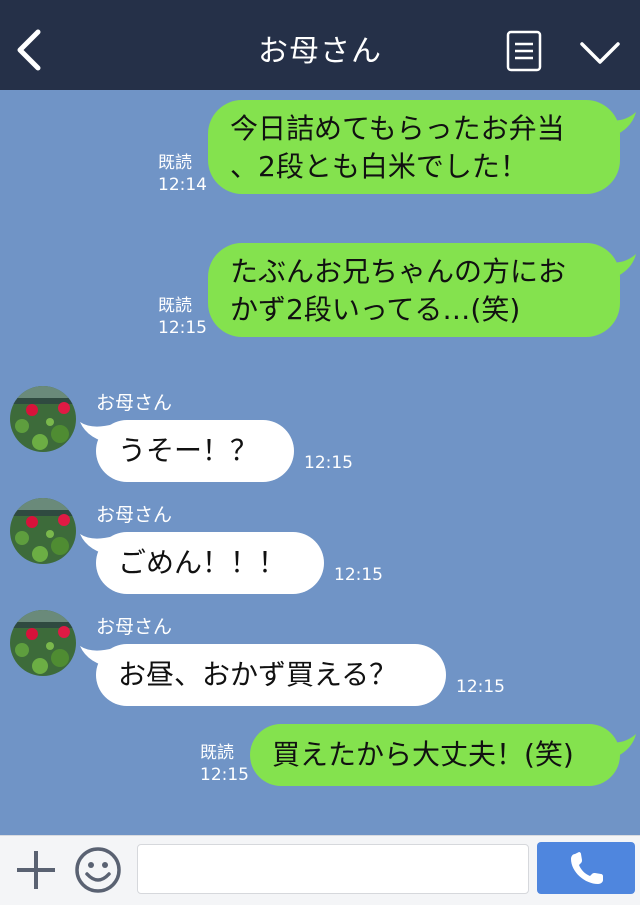  I want to click on menu-lines-icon, so click(524, 51).